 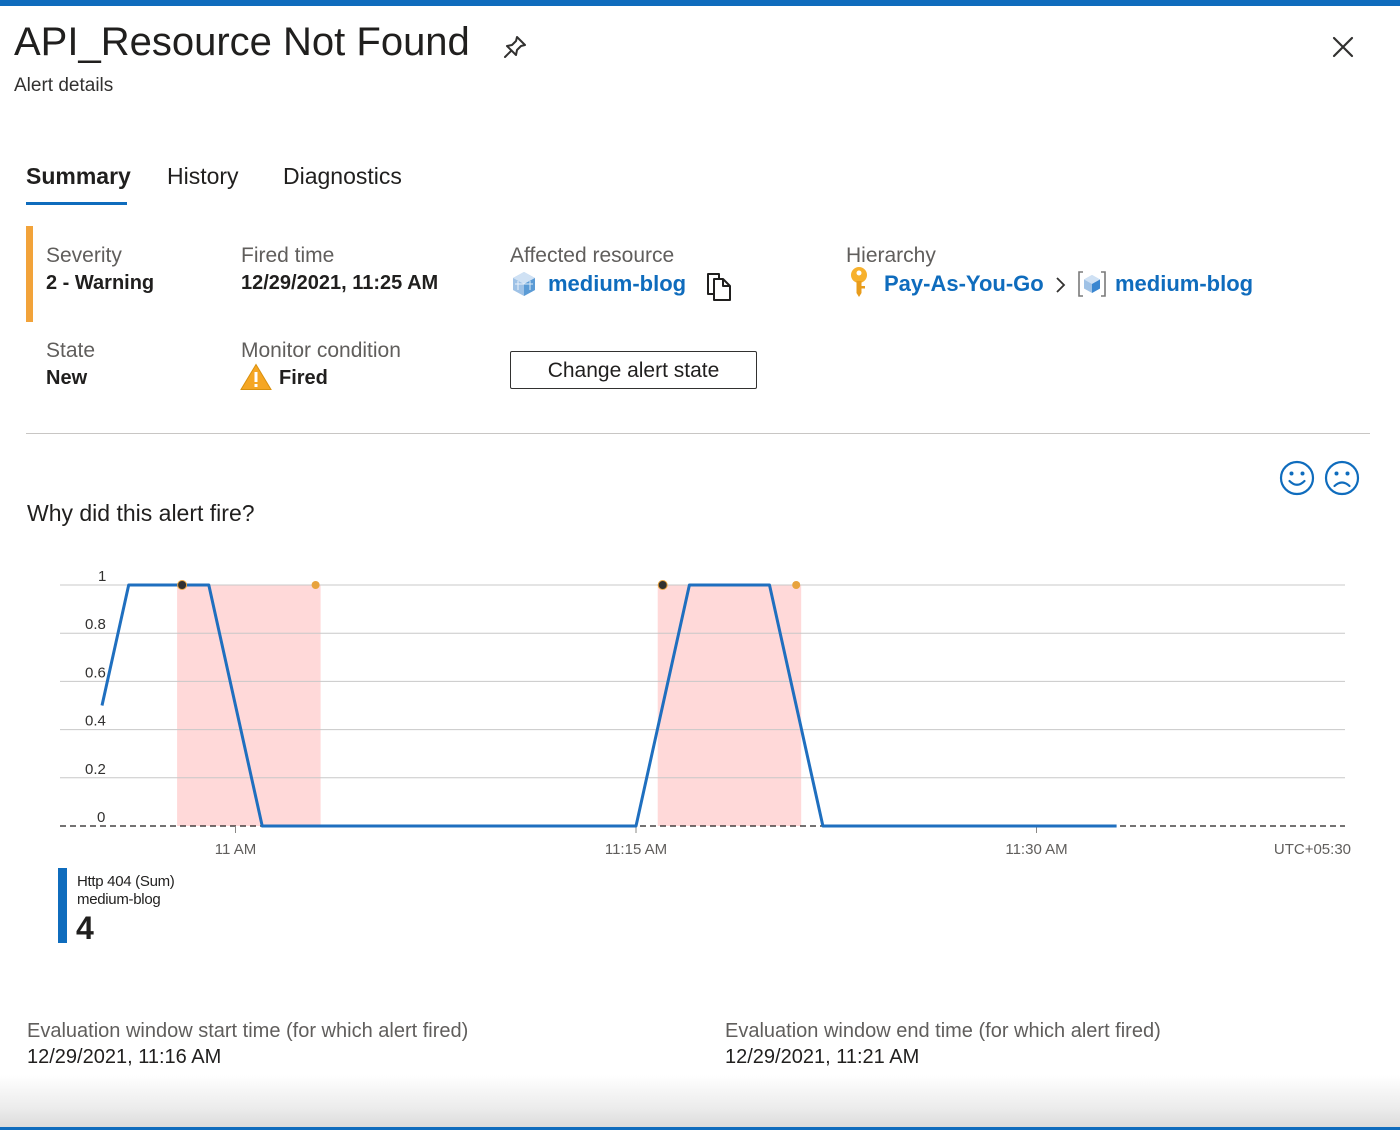 I want to click on affected-resource-link: medium-blog, so click(x=617, y=284).